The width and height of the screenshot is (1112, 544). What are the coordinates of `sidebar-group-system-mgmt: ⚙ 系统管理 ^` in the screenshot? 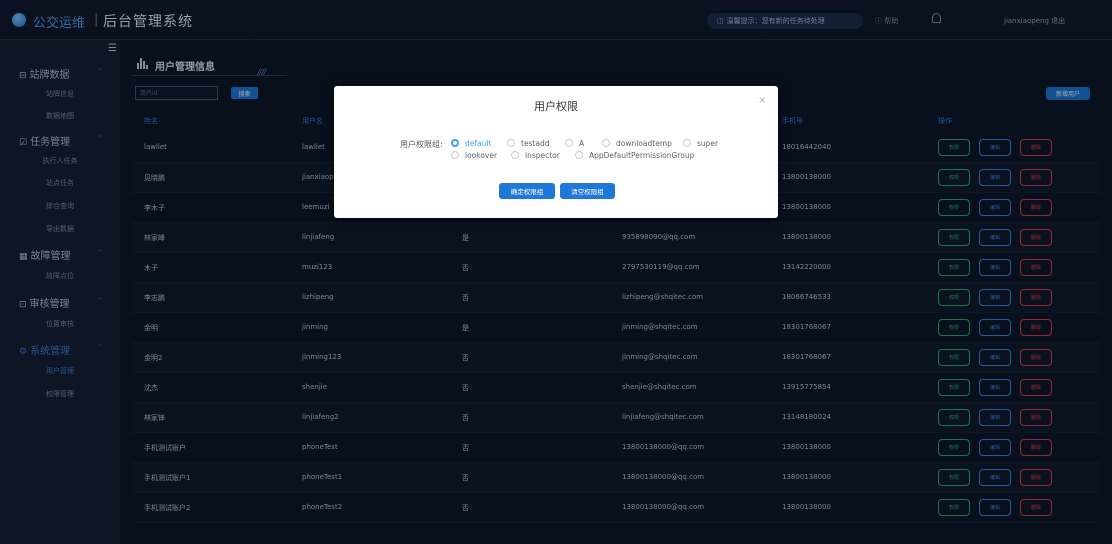 It's located at (61, 349).